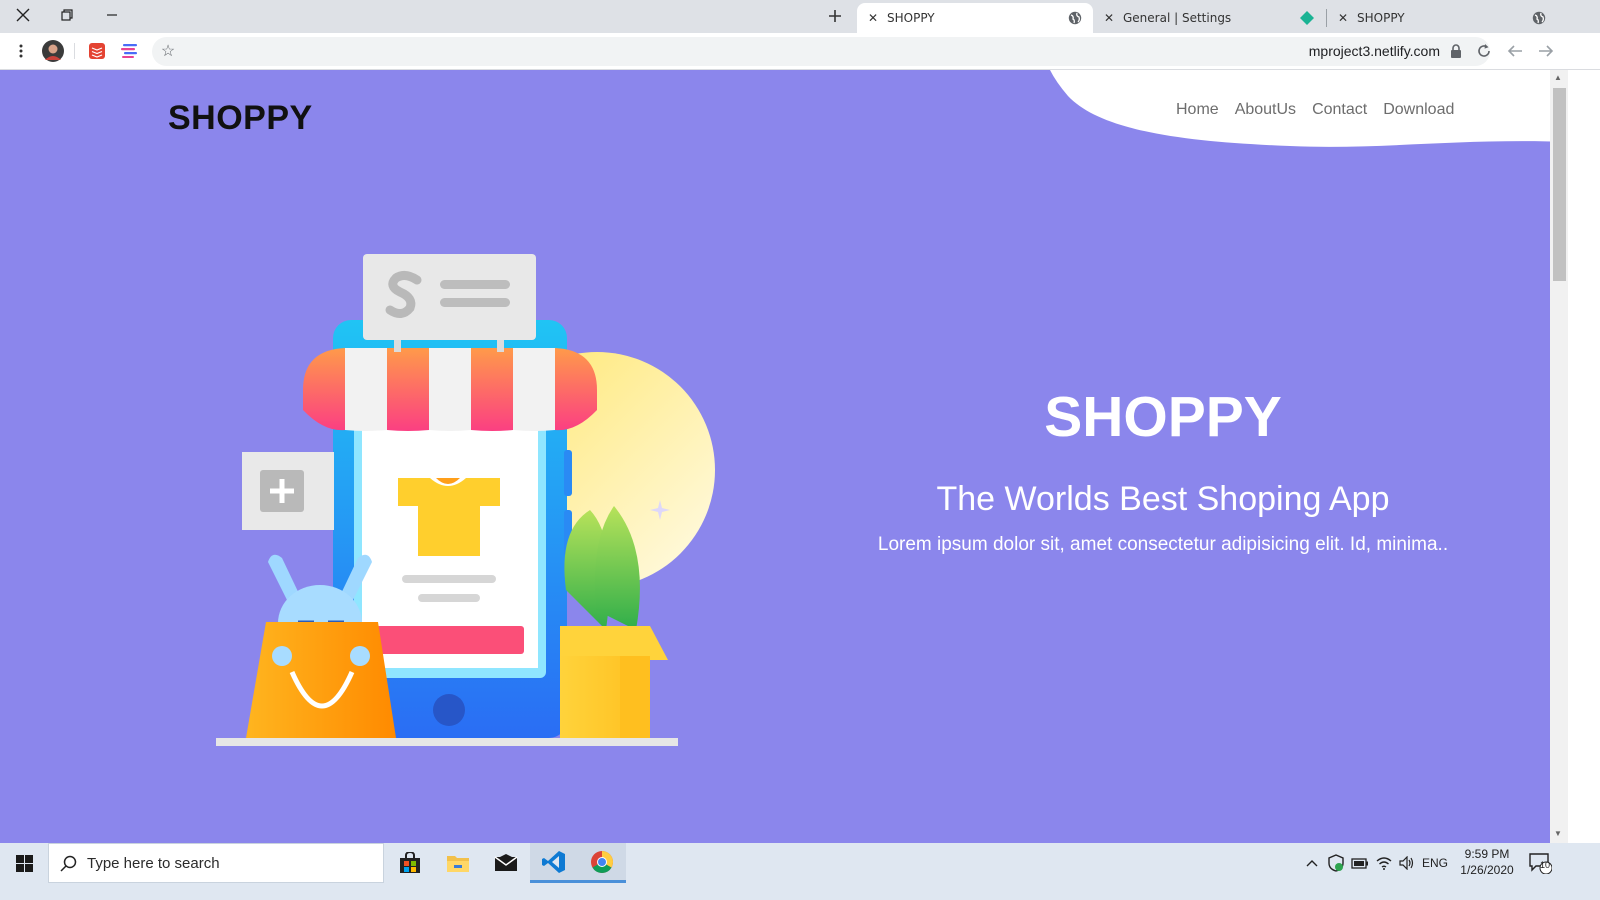 This screenshot has width=1600, height=900. What do you see at coordinates (410, 863) in the screenshot?
I see `store-icon` at bounding box center [410, 863].